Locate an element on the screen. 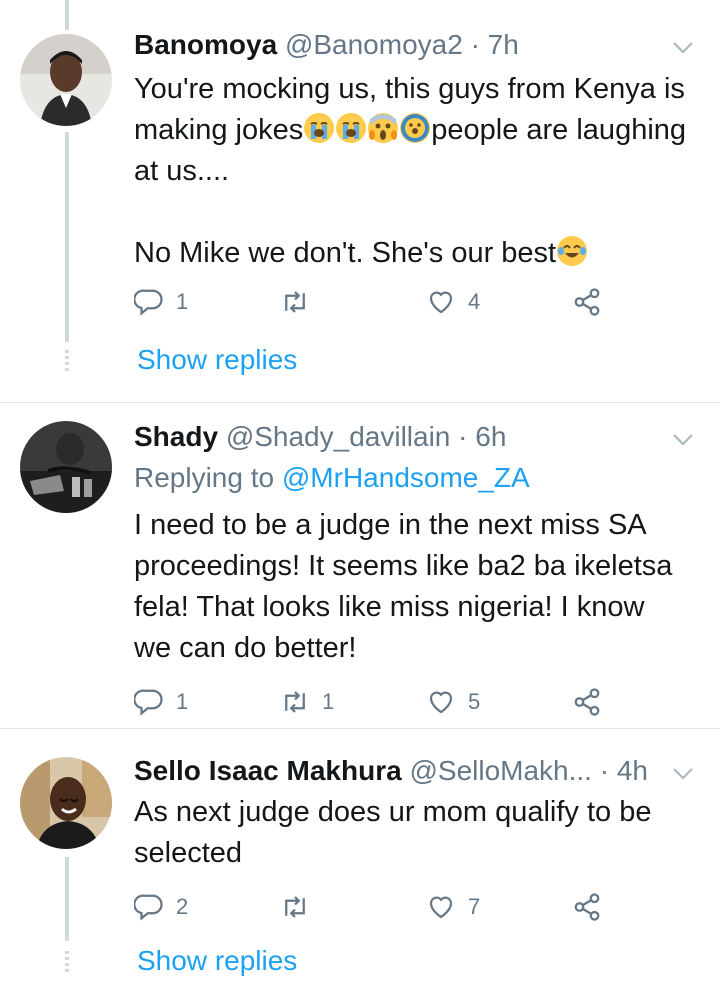  tweet-header: Sello Isaac Makhura @SelloMakh... · 4h is located at coordinates (391, 771).